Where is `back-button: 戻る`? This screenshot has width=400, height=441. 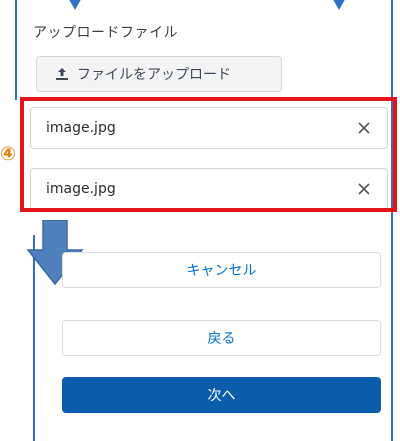
back-button: 戻る is located at coordinates (221, 338).